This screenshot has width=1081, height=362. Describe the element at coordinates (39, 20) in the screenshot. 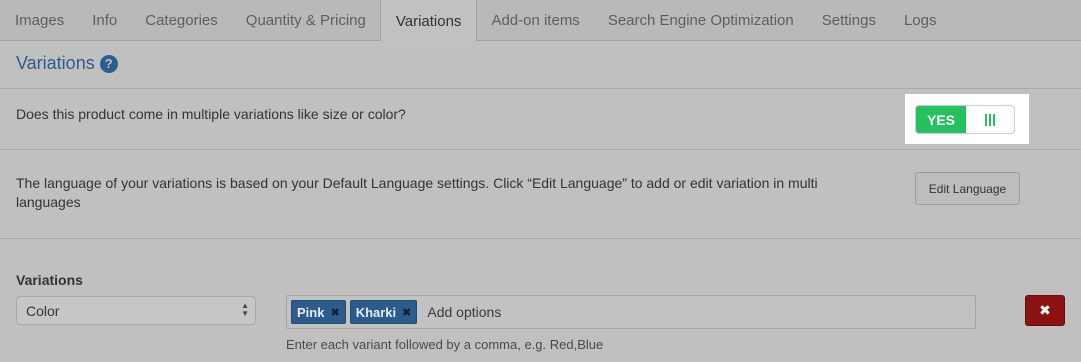

I see `tab-images: Images` at that location.